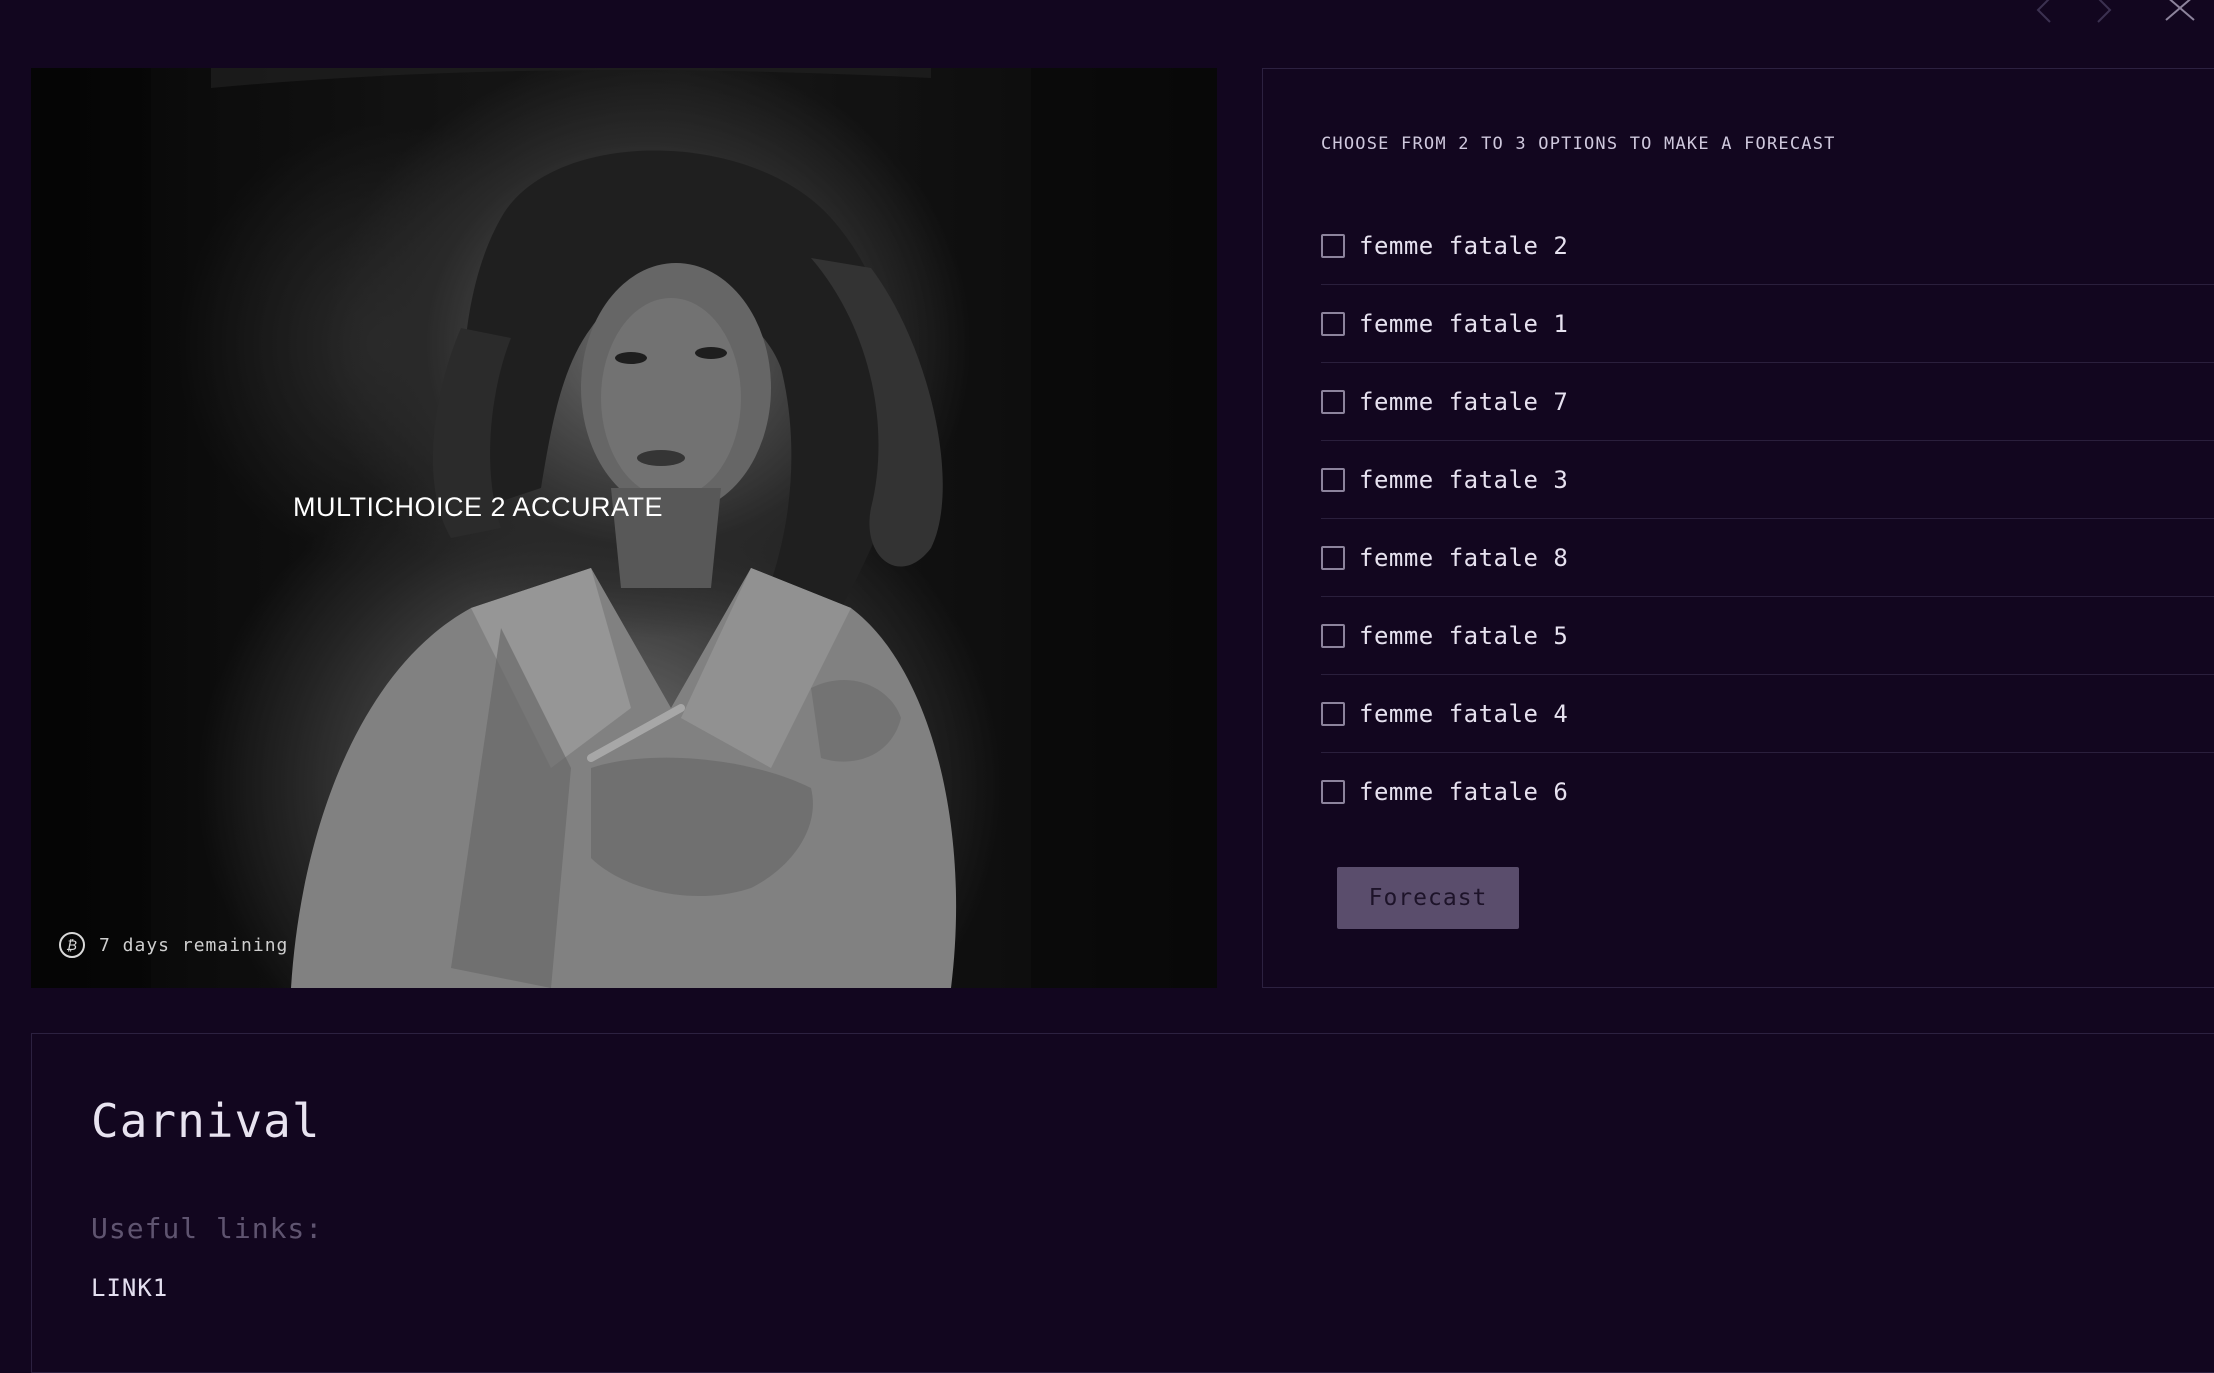 The image size is (2214, 1373). Describe the element at coordinates (1767, 402) in the screenshot. I see `option-item: femme fatale 7` at that location.